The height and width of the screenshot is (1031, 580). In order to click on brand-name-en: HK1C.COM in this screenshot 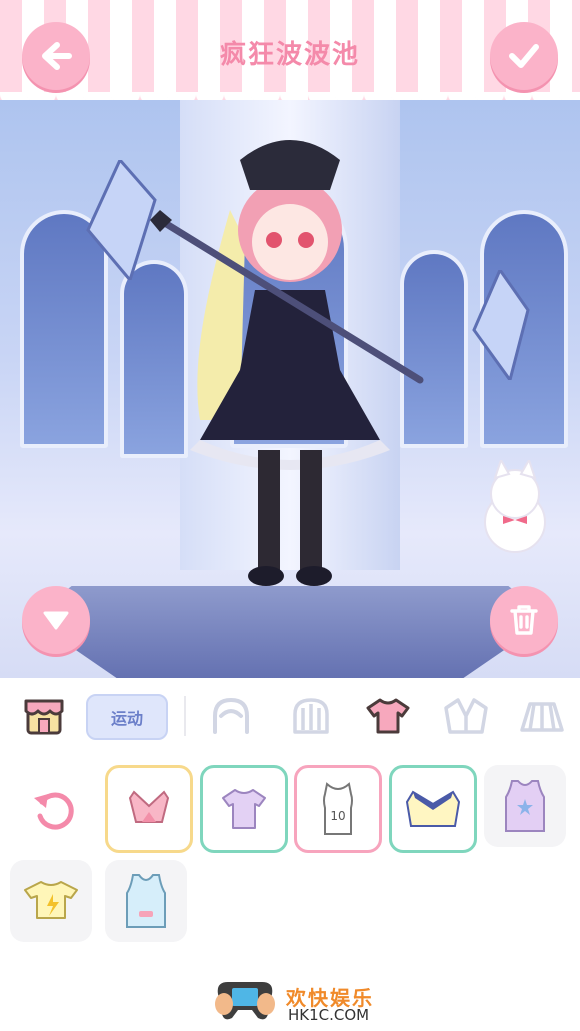, I will do `click(329, 1015)`.